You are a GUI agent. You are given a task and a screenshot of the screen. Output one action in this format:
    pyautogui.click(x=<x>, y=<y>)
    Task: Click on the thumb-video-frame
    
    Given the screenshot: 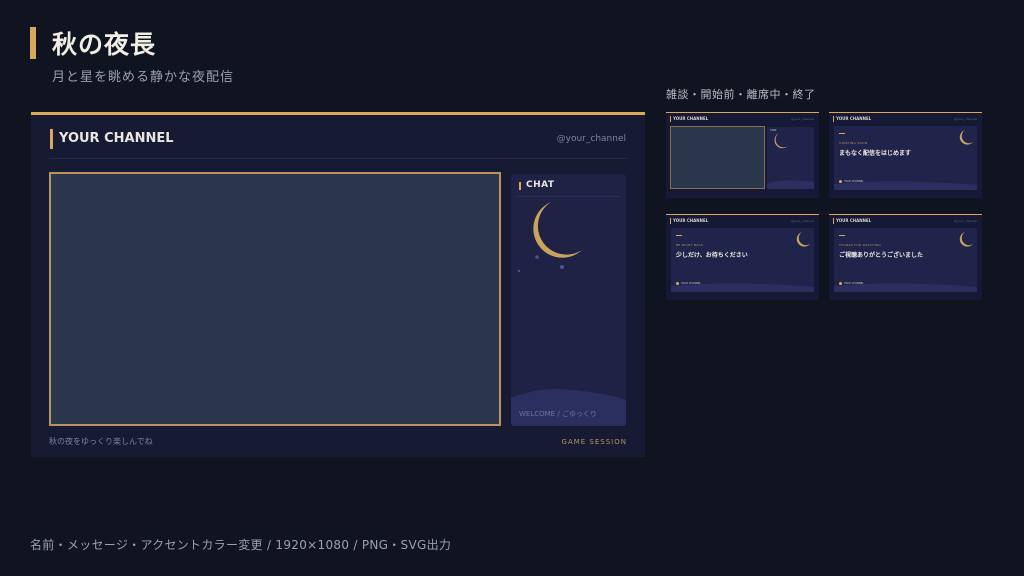 What is the action you would take?
    pyautogui.click(x=717, y=157)
    